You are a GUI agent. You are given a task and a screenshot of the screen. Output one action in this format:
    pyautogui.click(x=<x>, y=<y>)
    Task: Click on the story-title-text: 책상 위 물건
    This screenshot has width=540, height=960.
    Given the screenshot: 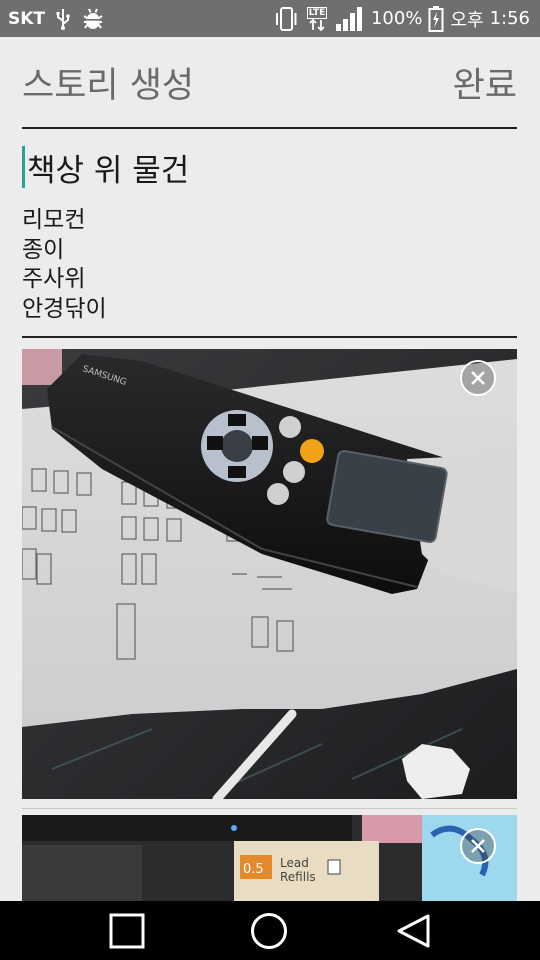 What is the action you would take?
    pyautogui.click(x=108, y=170)
    